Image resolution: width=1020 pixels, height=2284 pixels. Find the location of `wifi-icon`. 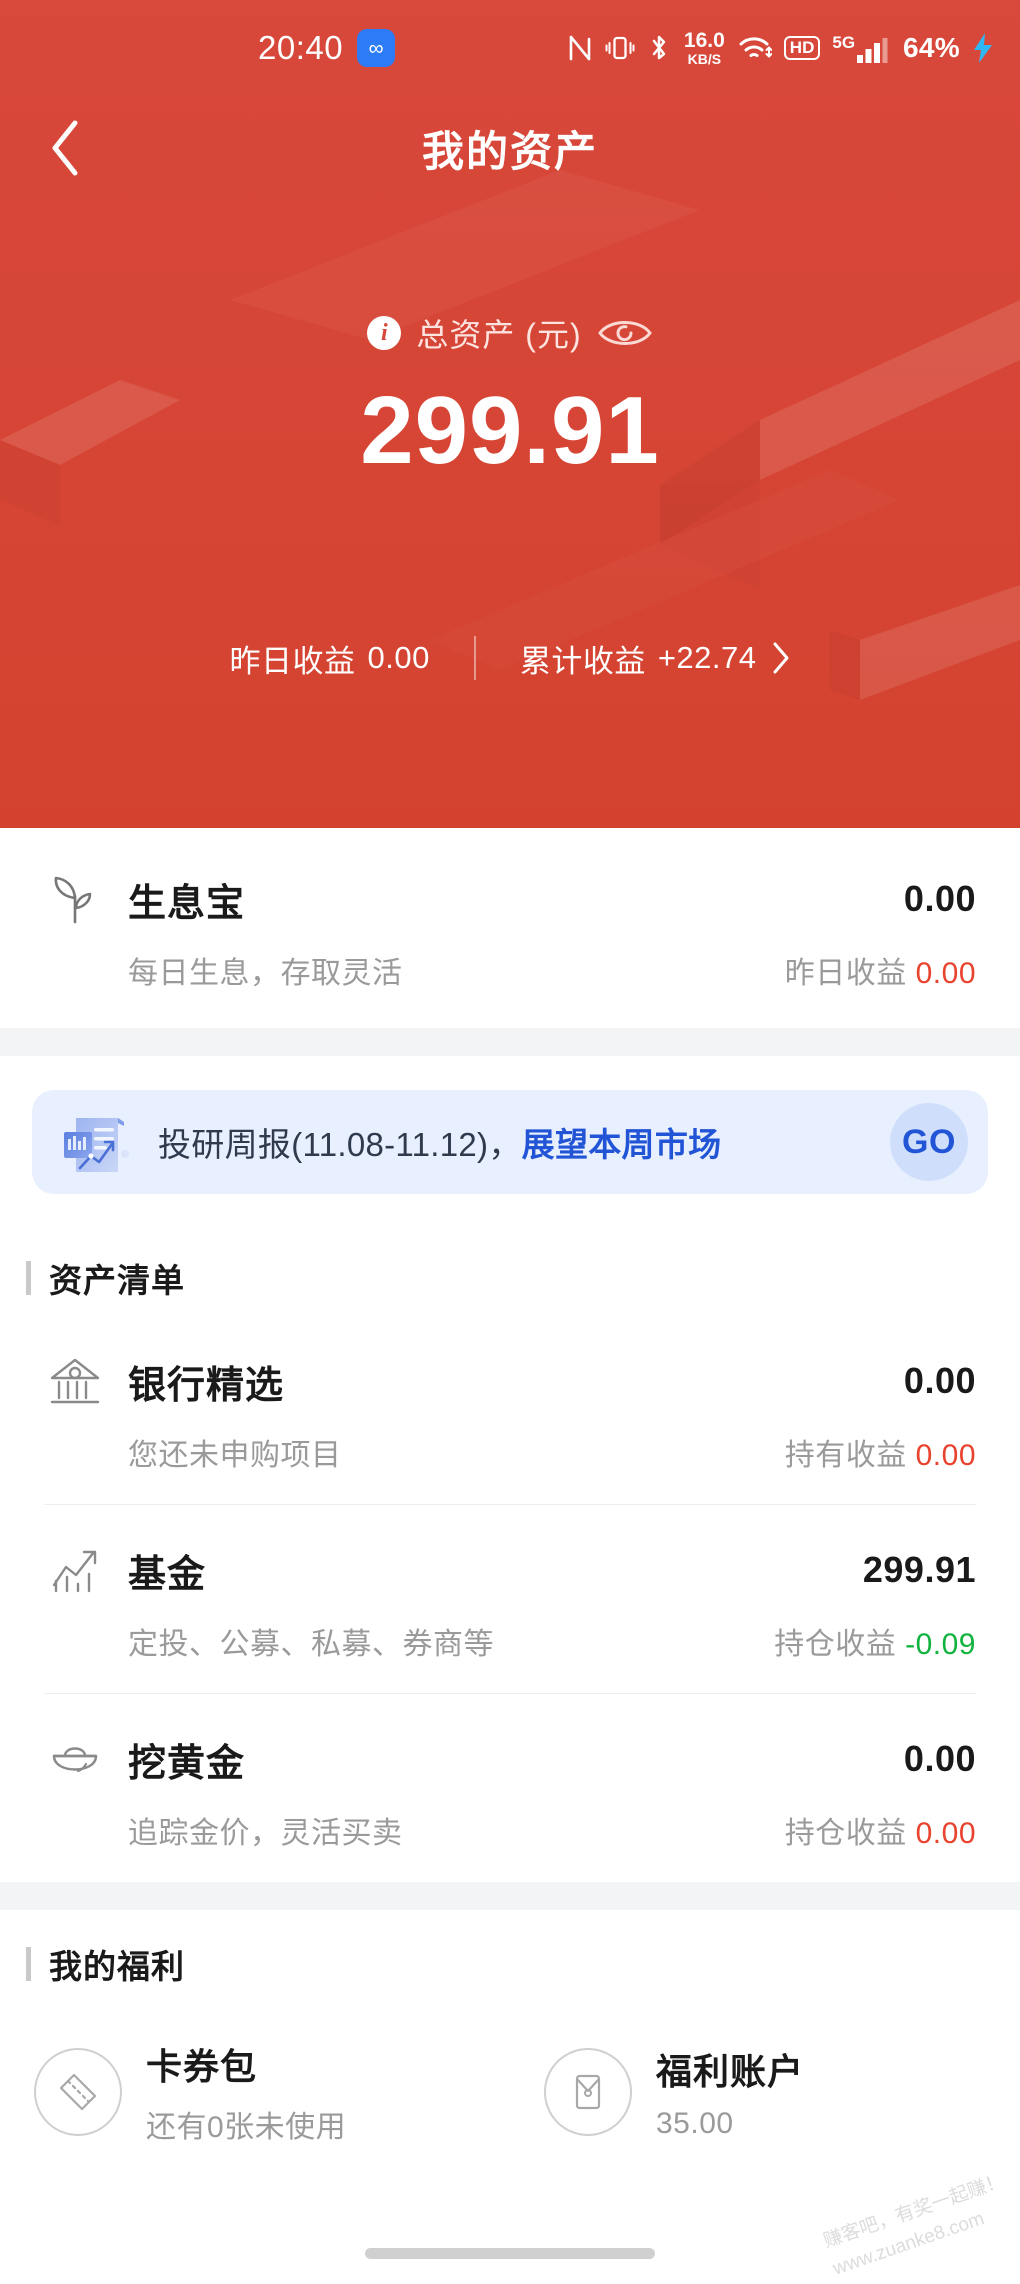

wifi-icon is located at coordinates (755, 48).